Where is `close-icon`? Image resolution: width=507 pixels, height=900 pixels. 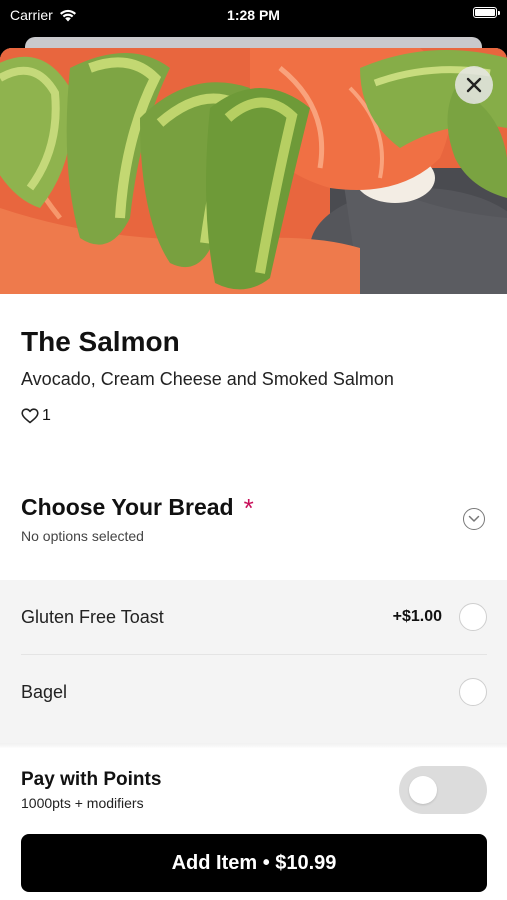 close-icon is located at coordinates (474, 85).